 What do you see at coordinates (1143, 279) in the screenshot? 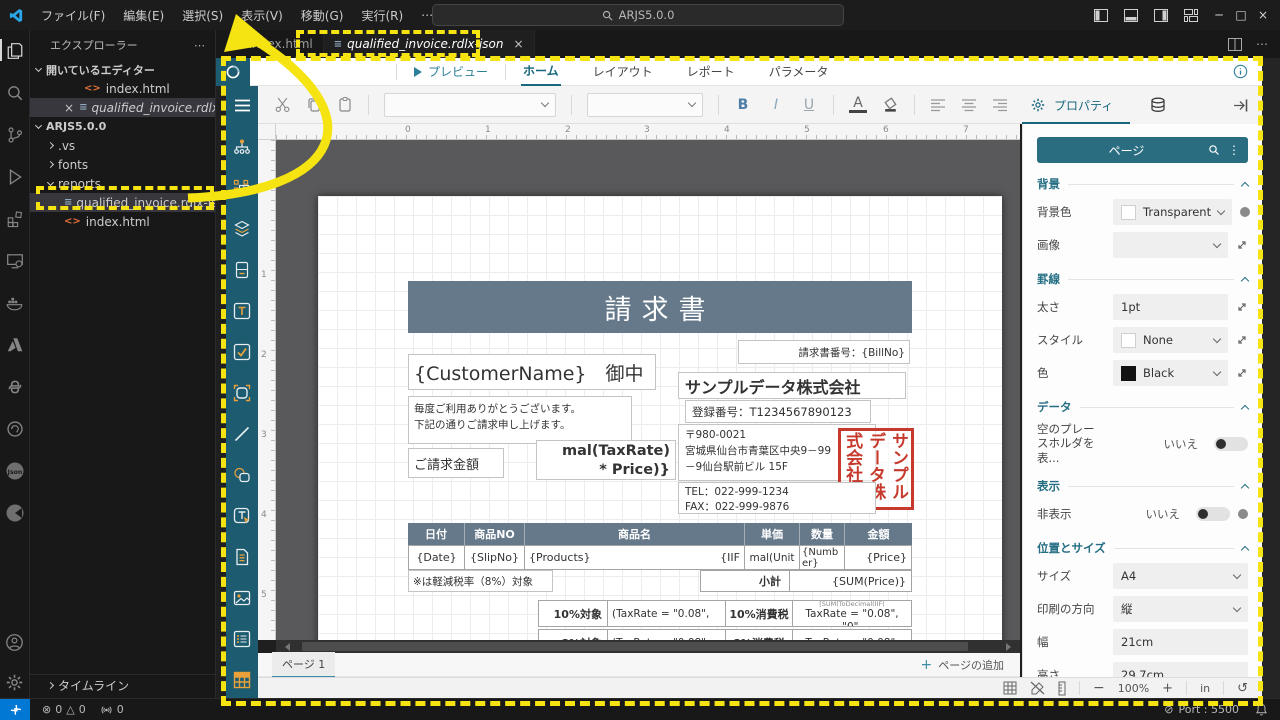
I see `section-border: 罫線` at bounding box center [1143, 279].